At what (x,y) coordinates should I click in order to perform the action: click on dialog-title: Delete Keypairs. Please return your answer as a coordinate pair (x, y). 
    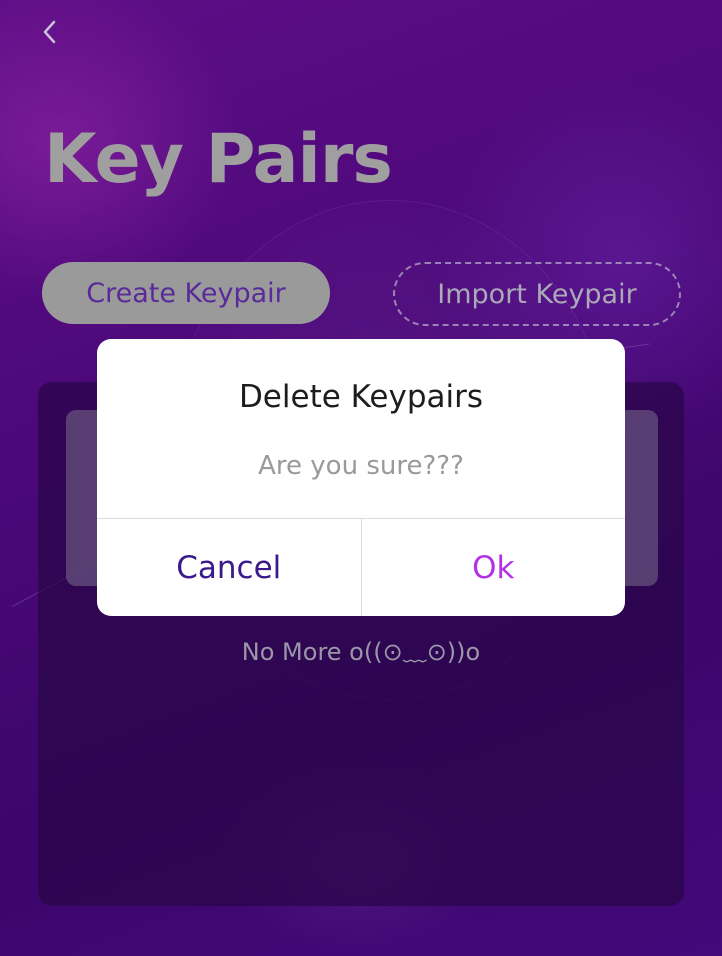
    Looking at the image, I should click on (361, 397).